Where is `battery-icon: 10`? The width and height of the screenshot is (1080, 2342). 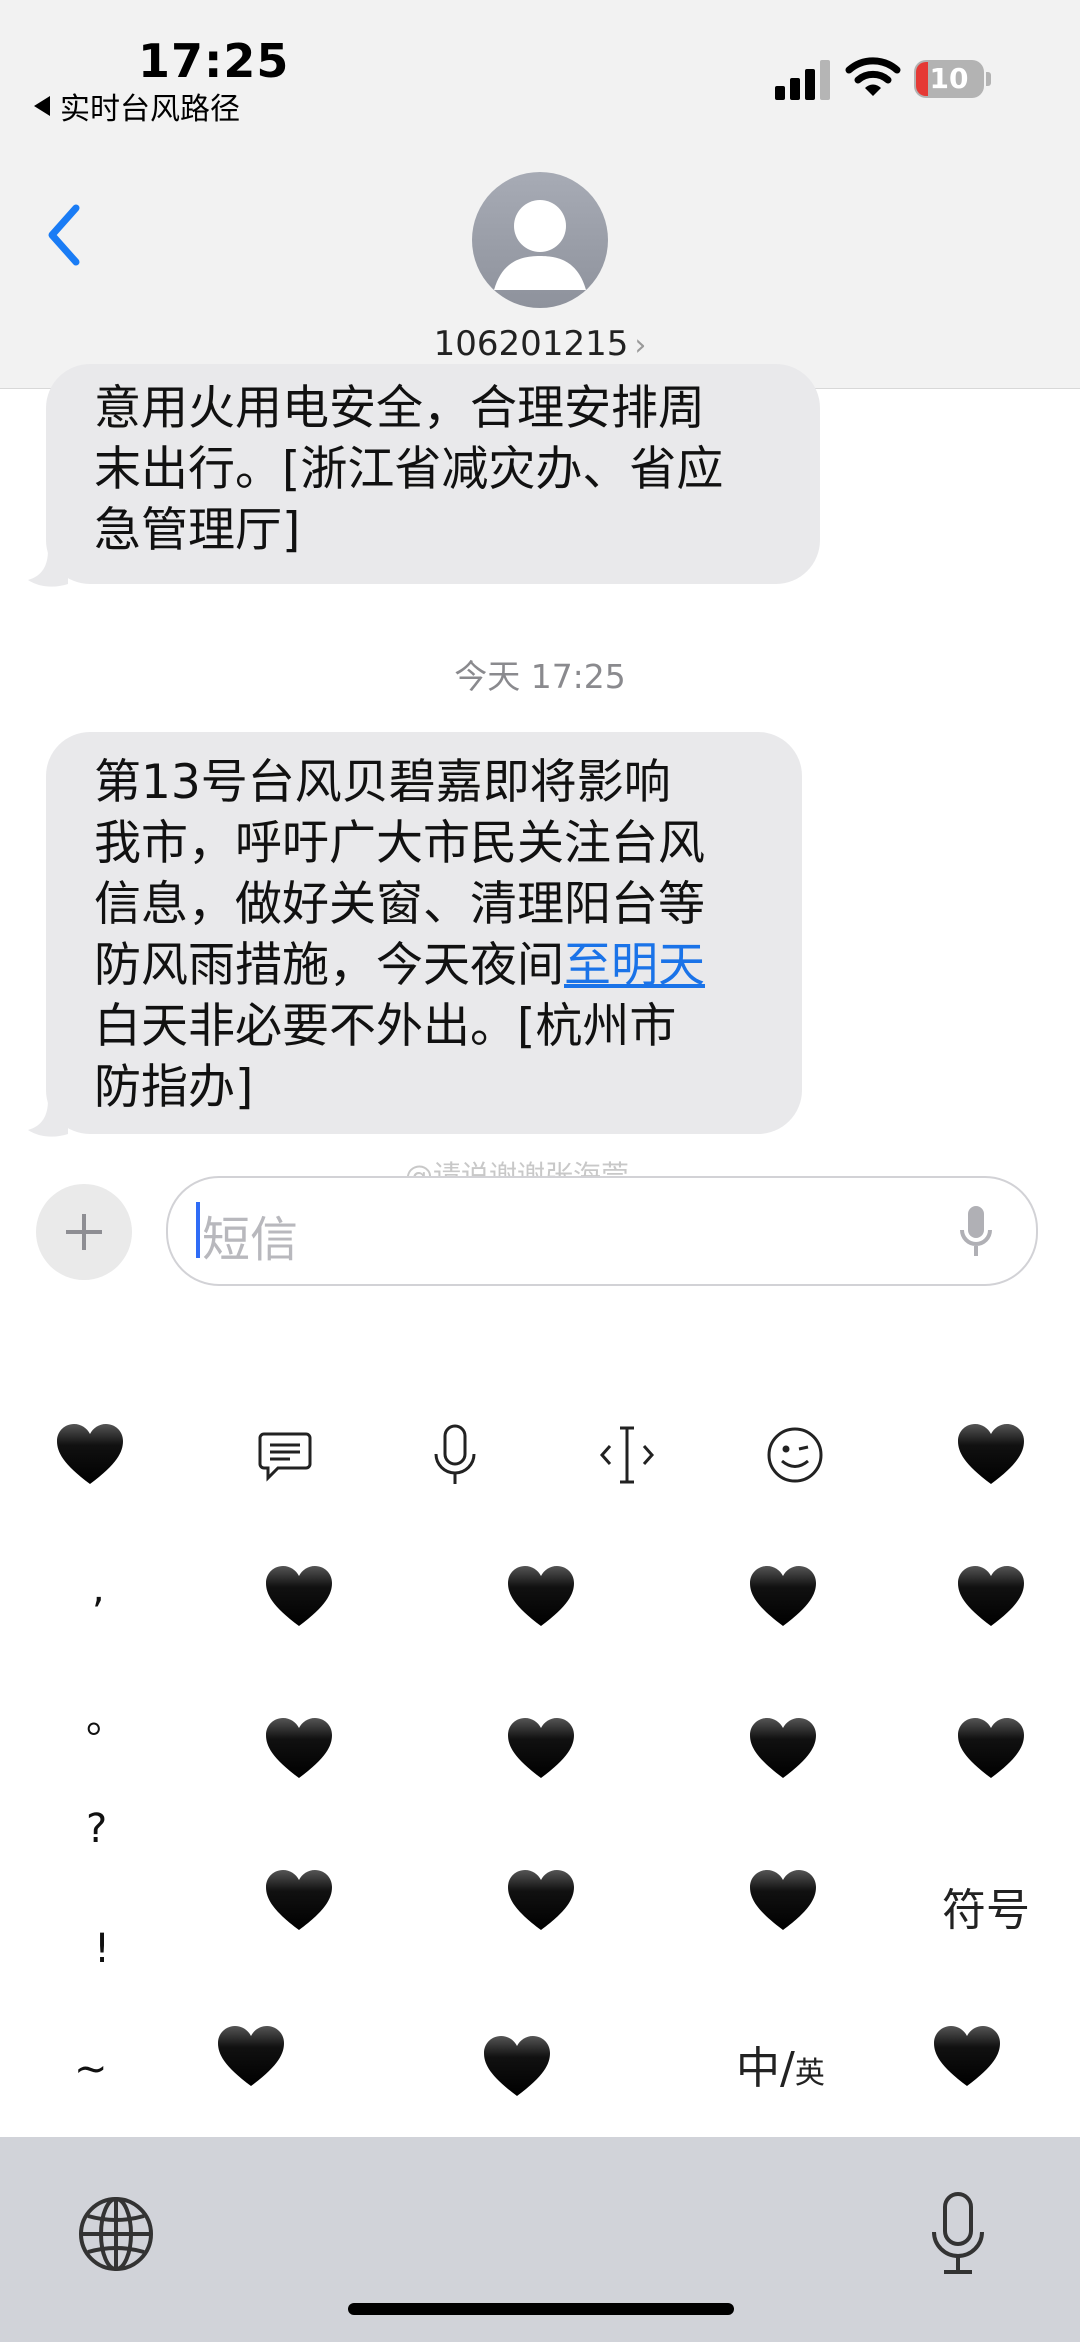 battery-icon: 10 is located at coordinates (949, 79).